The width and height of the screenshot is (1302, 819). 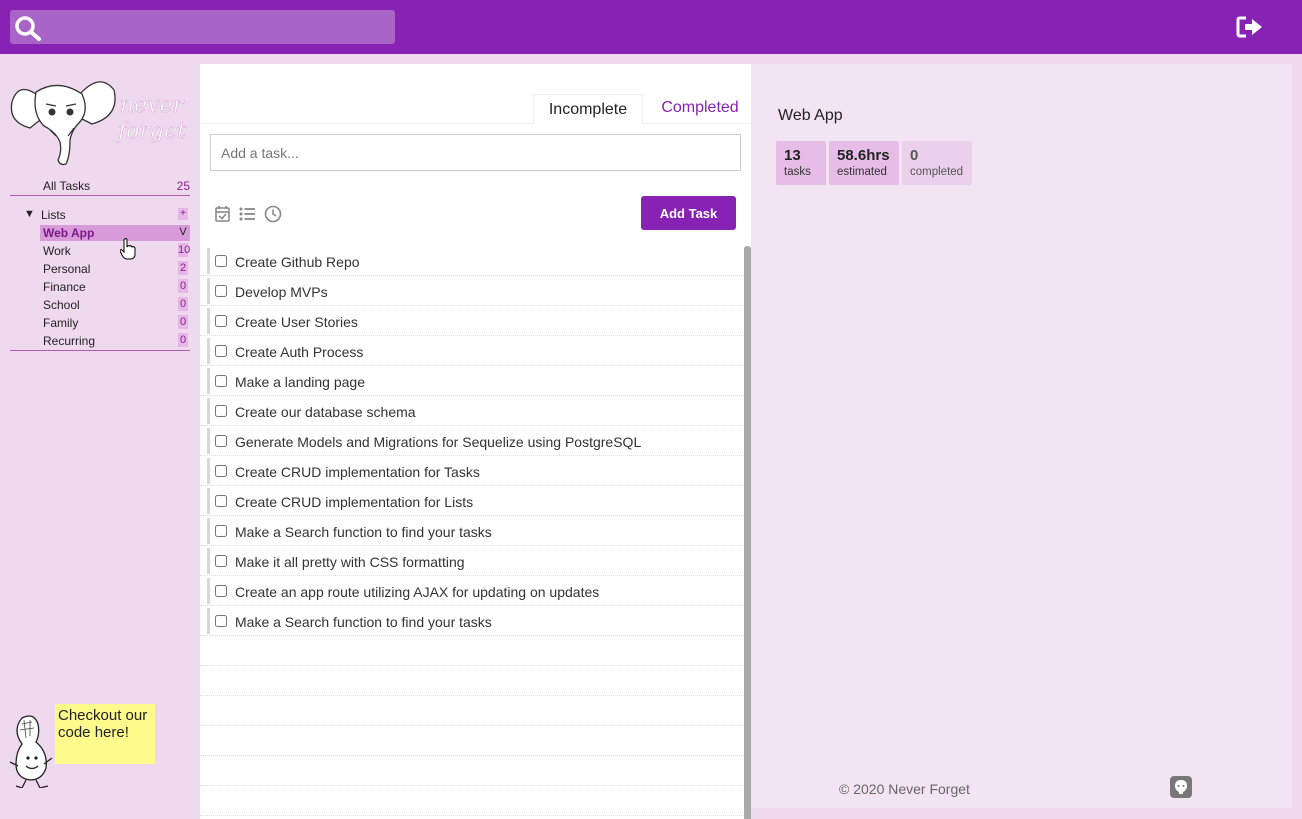 What do you see at coordinates (33, 751) in the screenshot?
I see `peanut-mascot-icon` at bounding box center [33, 751].